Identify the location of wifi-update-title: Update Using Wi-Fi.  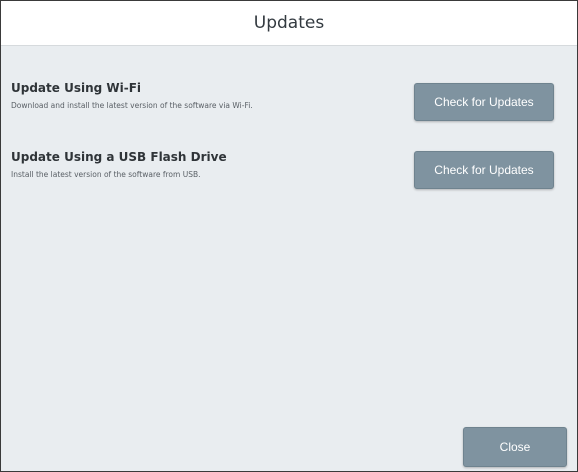
(76, 88).